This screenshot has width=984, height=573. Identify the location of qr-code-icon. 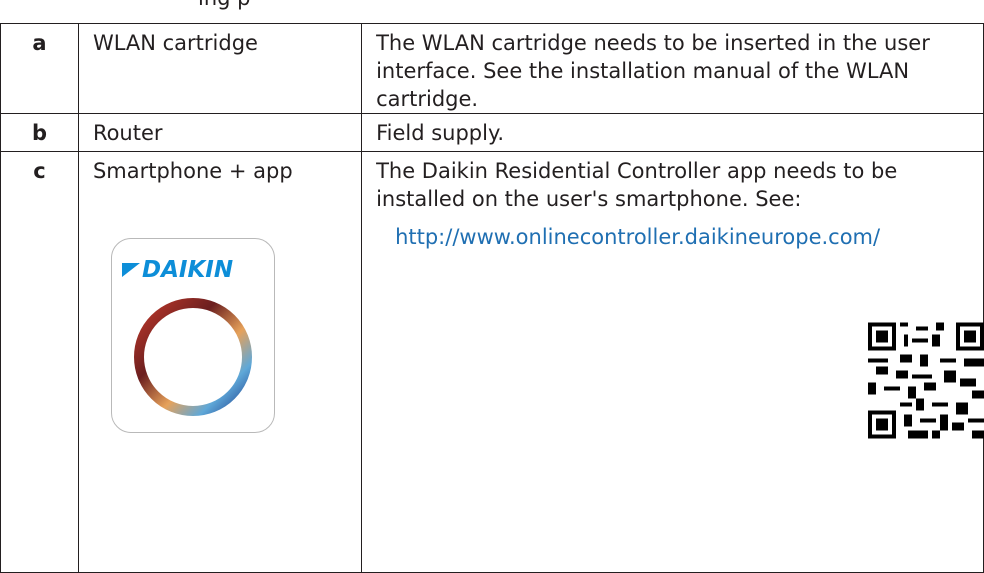
(926, 380).